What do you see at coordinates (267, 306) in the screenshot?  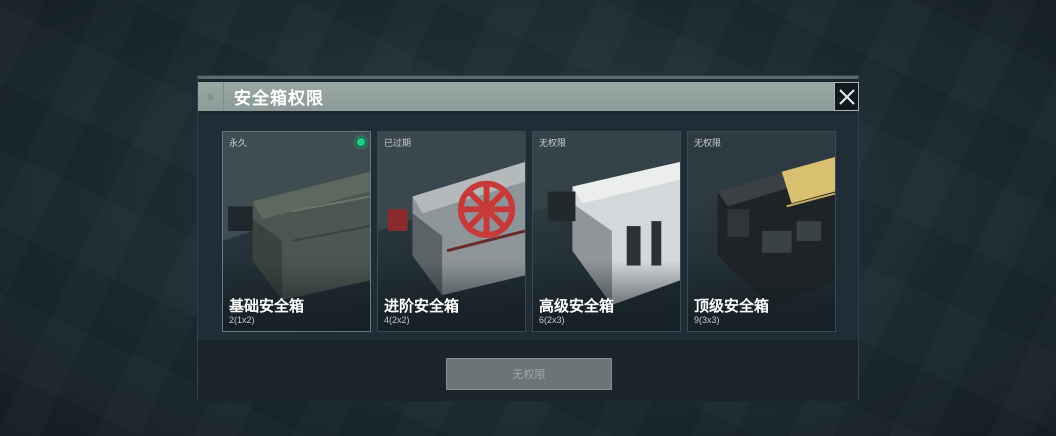 I see `card-name: 基础安全箱` at bounding box center [267, 306].